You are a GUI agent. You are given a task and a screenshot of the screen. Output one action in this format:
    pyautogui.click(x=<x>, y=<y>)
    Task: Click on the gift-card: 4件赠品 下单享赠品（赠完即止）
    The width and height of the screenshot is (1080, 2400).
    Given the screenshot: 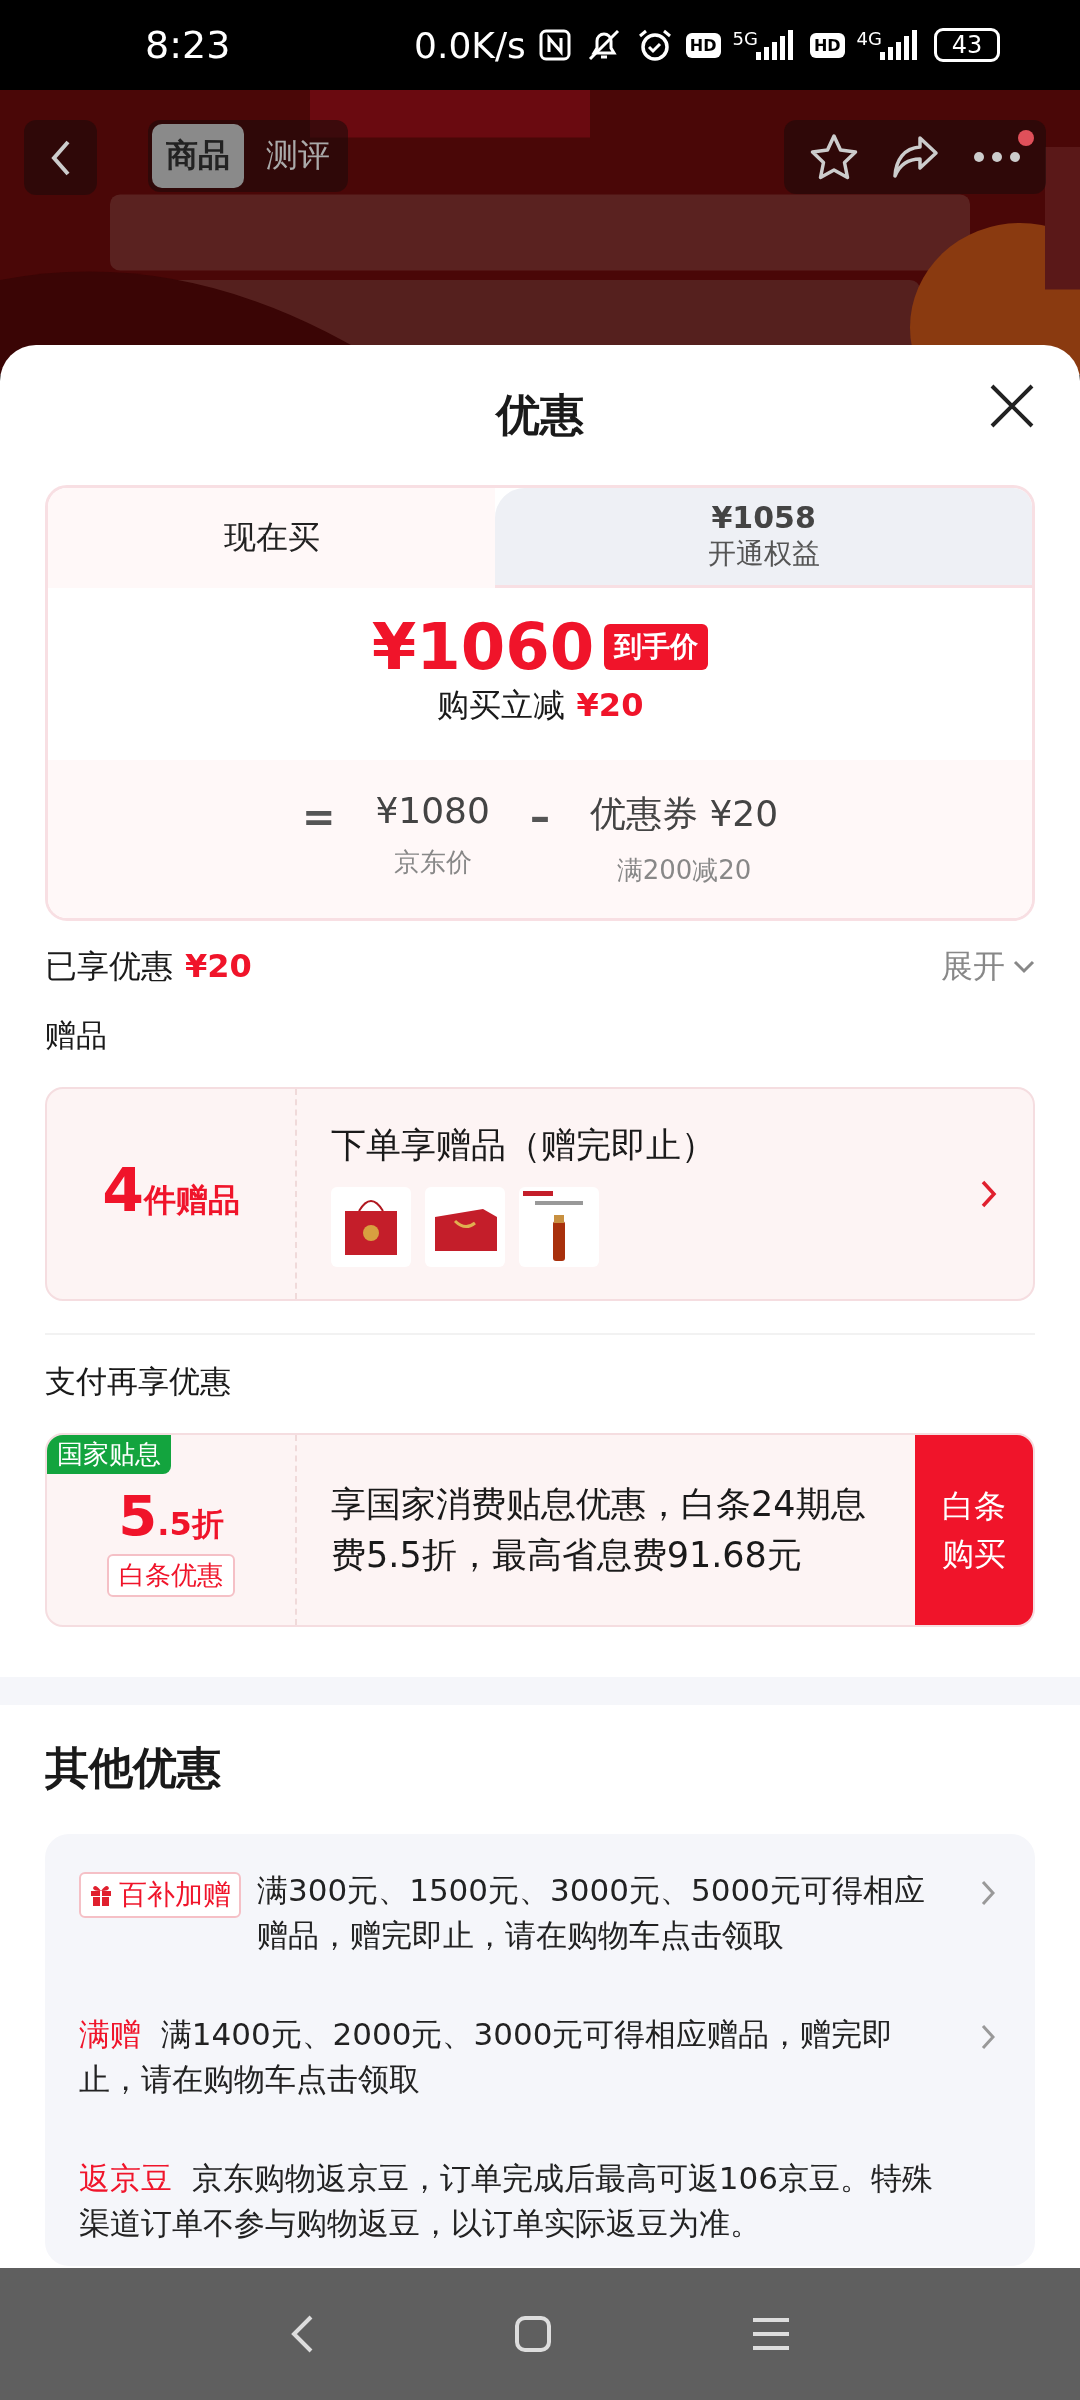 What is the action you would take?
    pyautogui.click(x=540, y=1194)
    